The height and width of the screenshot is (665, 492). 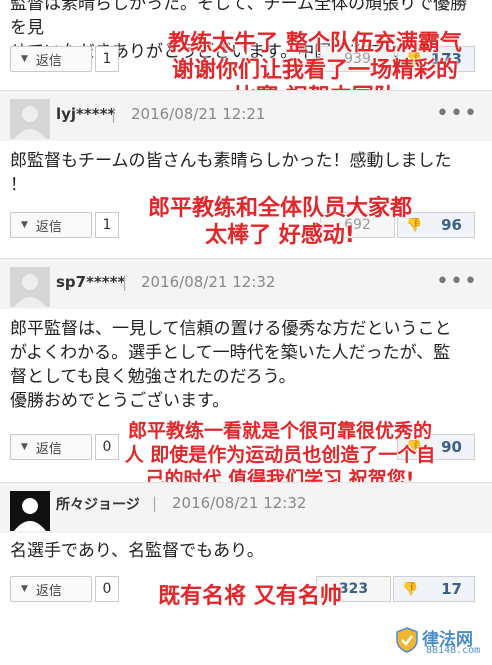 What do you see at coordinates (90, 282) in the screenshot?
I see `username: sp7*****` at bounding box center [90, 282].